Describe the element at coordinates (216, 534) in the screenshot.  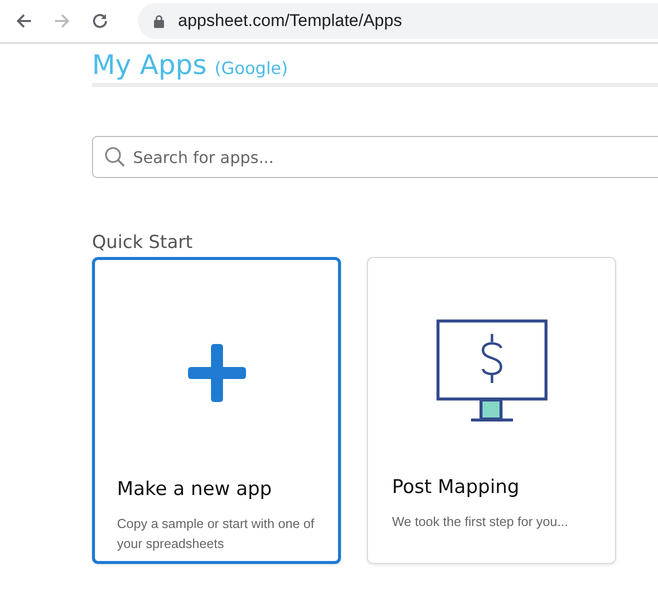
I see `card-description: Copy a sample or start with one of your spreadsheets` at that location.